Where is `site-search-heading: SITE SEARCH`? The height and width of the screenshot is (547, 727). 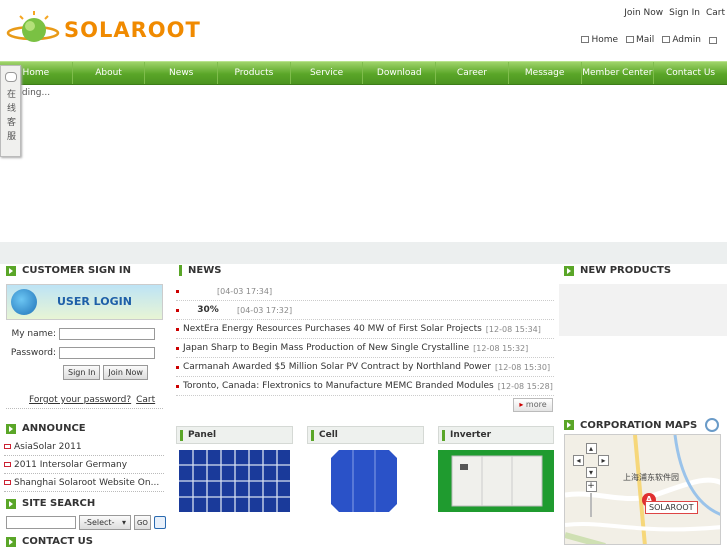
site-search-heading: SITE SEARCH is located at coordinates (50, 503).